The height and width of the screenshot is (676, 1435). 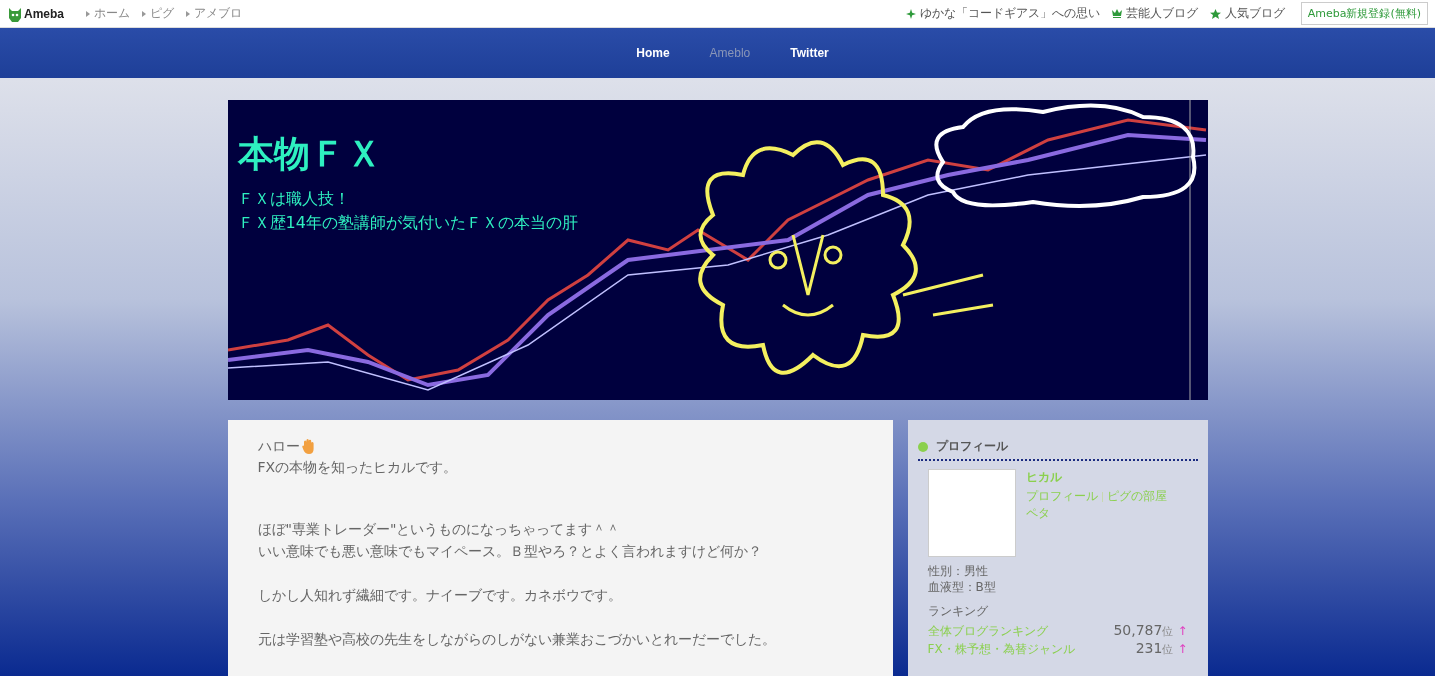 What do you see at coordinates (1247, 13) in the screenshot?
I see `header-link: 人気ブログ` at bounding box center [1247, 13].